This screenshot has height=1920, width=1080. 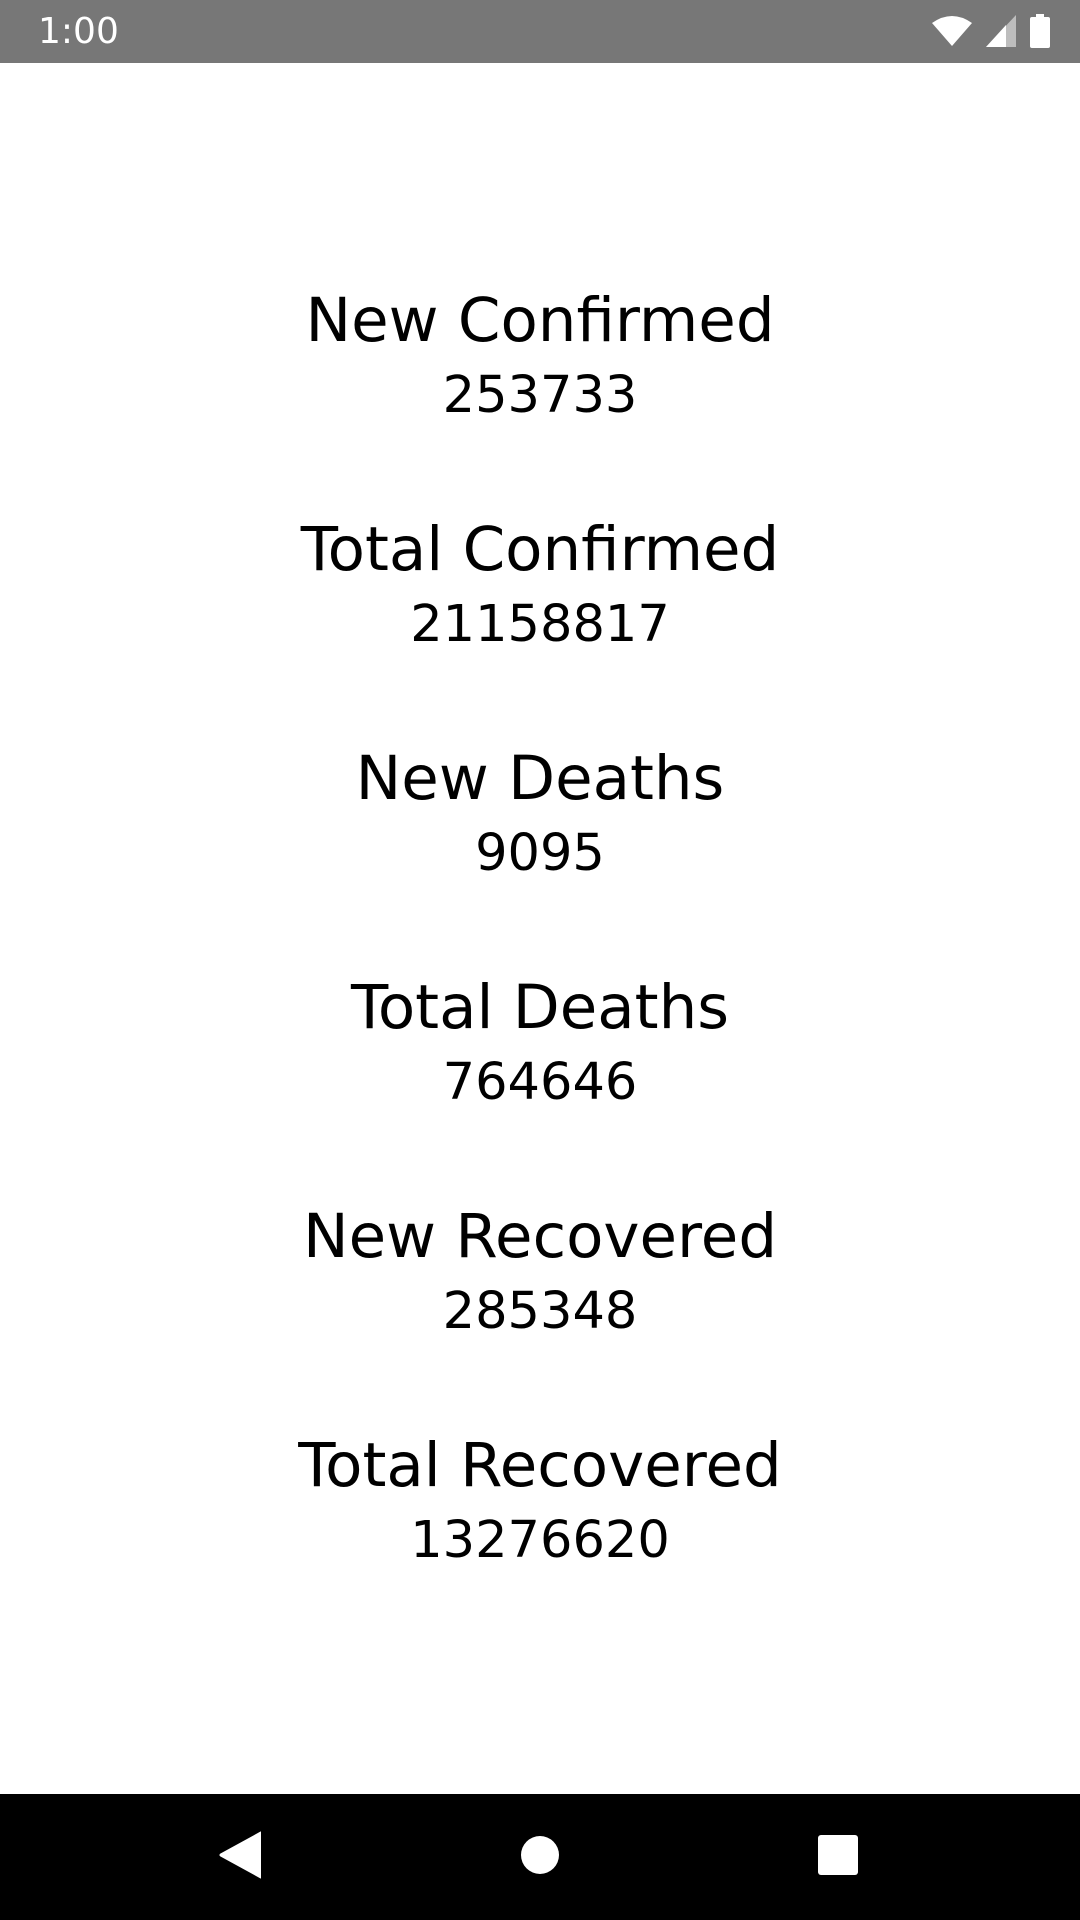 What do you see at coordinates (952, 31) in the screenshot?
I see `wifi-icon` at bounding box center [952, 31].